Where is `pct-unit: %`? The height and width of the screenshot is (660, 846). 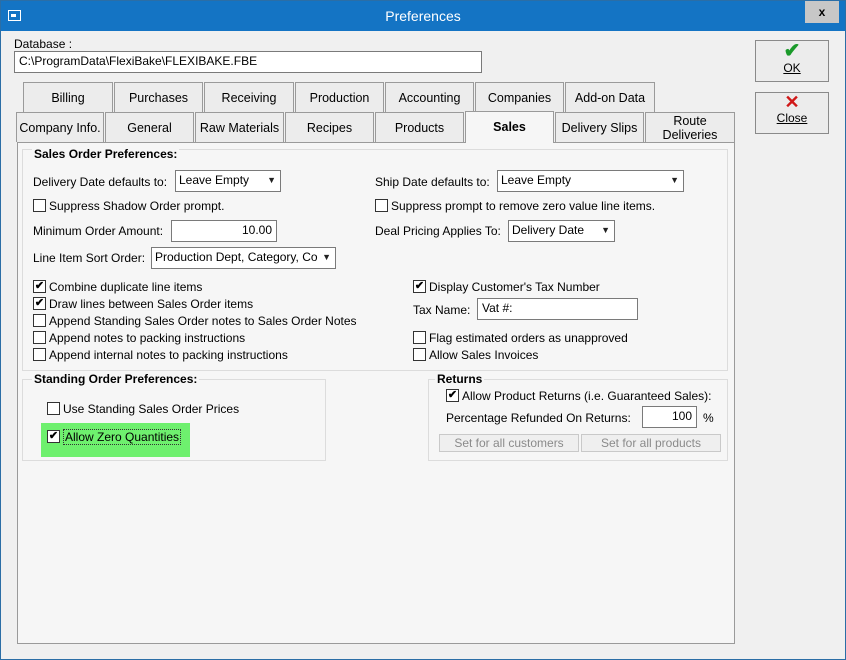
pct-unit: % is located at coordinates (708, 418).